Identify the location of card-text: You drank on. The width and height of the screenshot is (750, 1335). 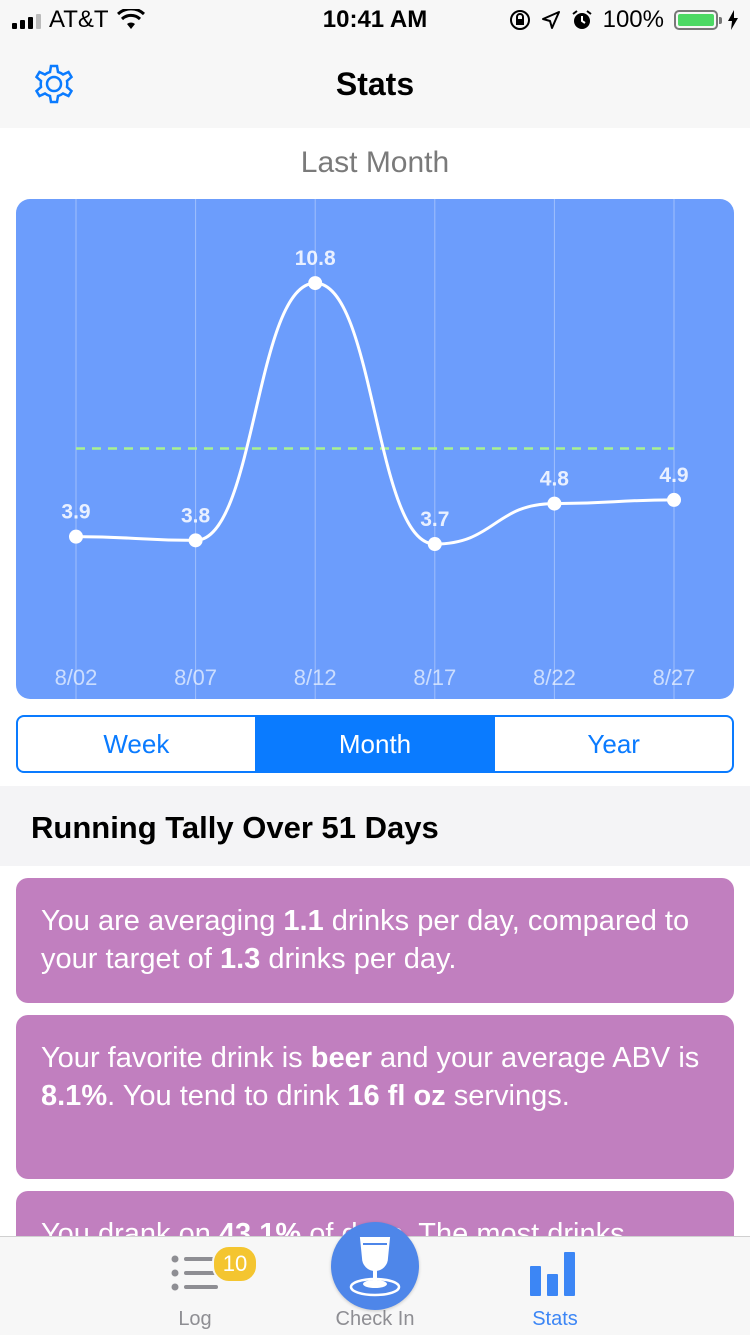
(130, 1227).